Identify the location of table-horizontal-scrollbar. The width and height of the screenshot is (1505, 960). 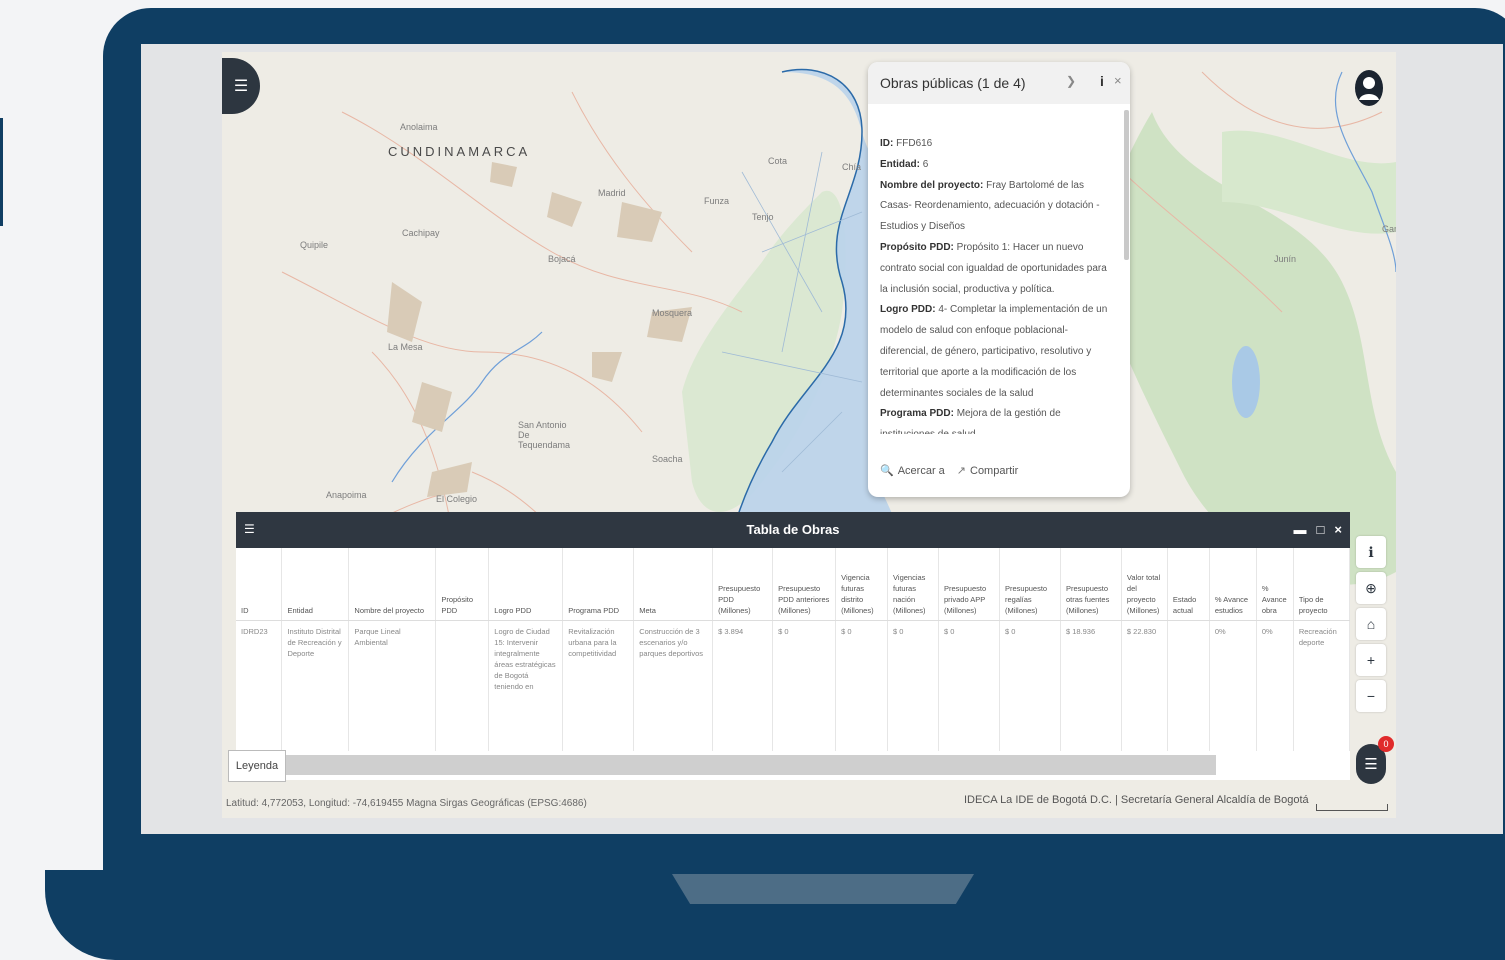
(726, 765).